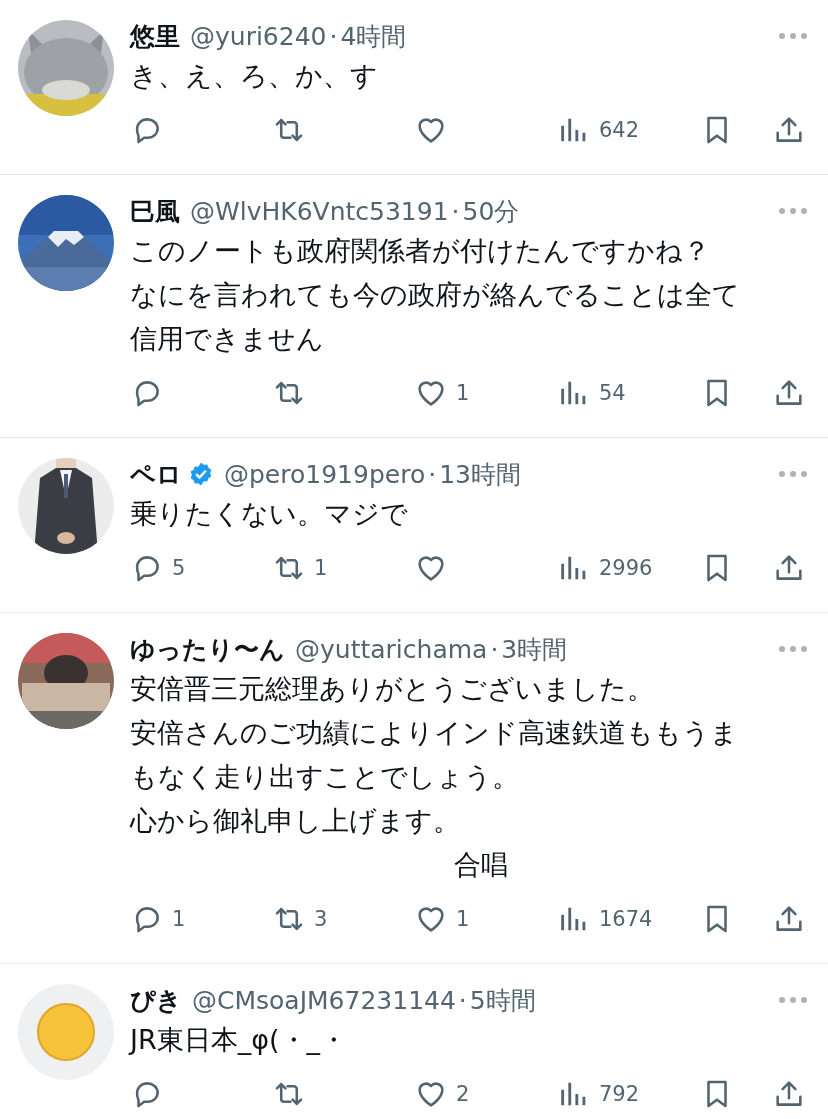 This screenshot has width=828, height=1119. I want to click on tweet-text: 乗りたくない。マジで, so click(269, 514).